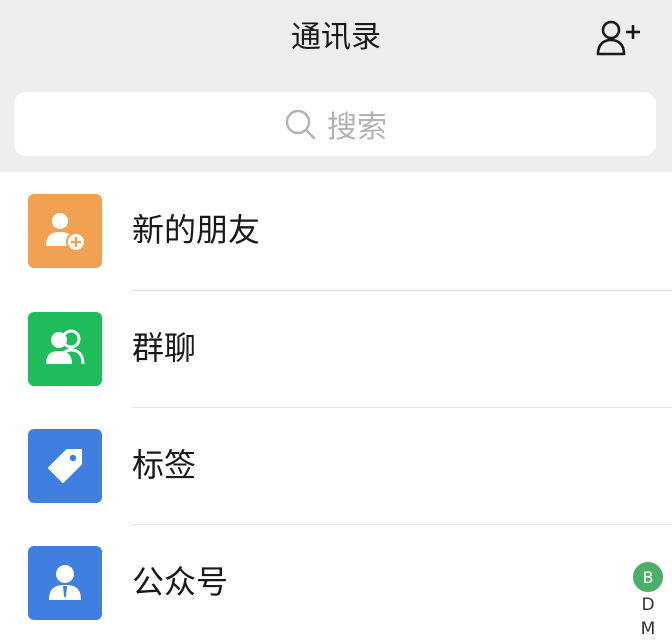 The width and height of the screenshot is (672, 642). I want to click on add-contact-icon, so click(618, 38).